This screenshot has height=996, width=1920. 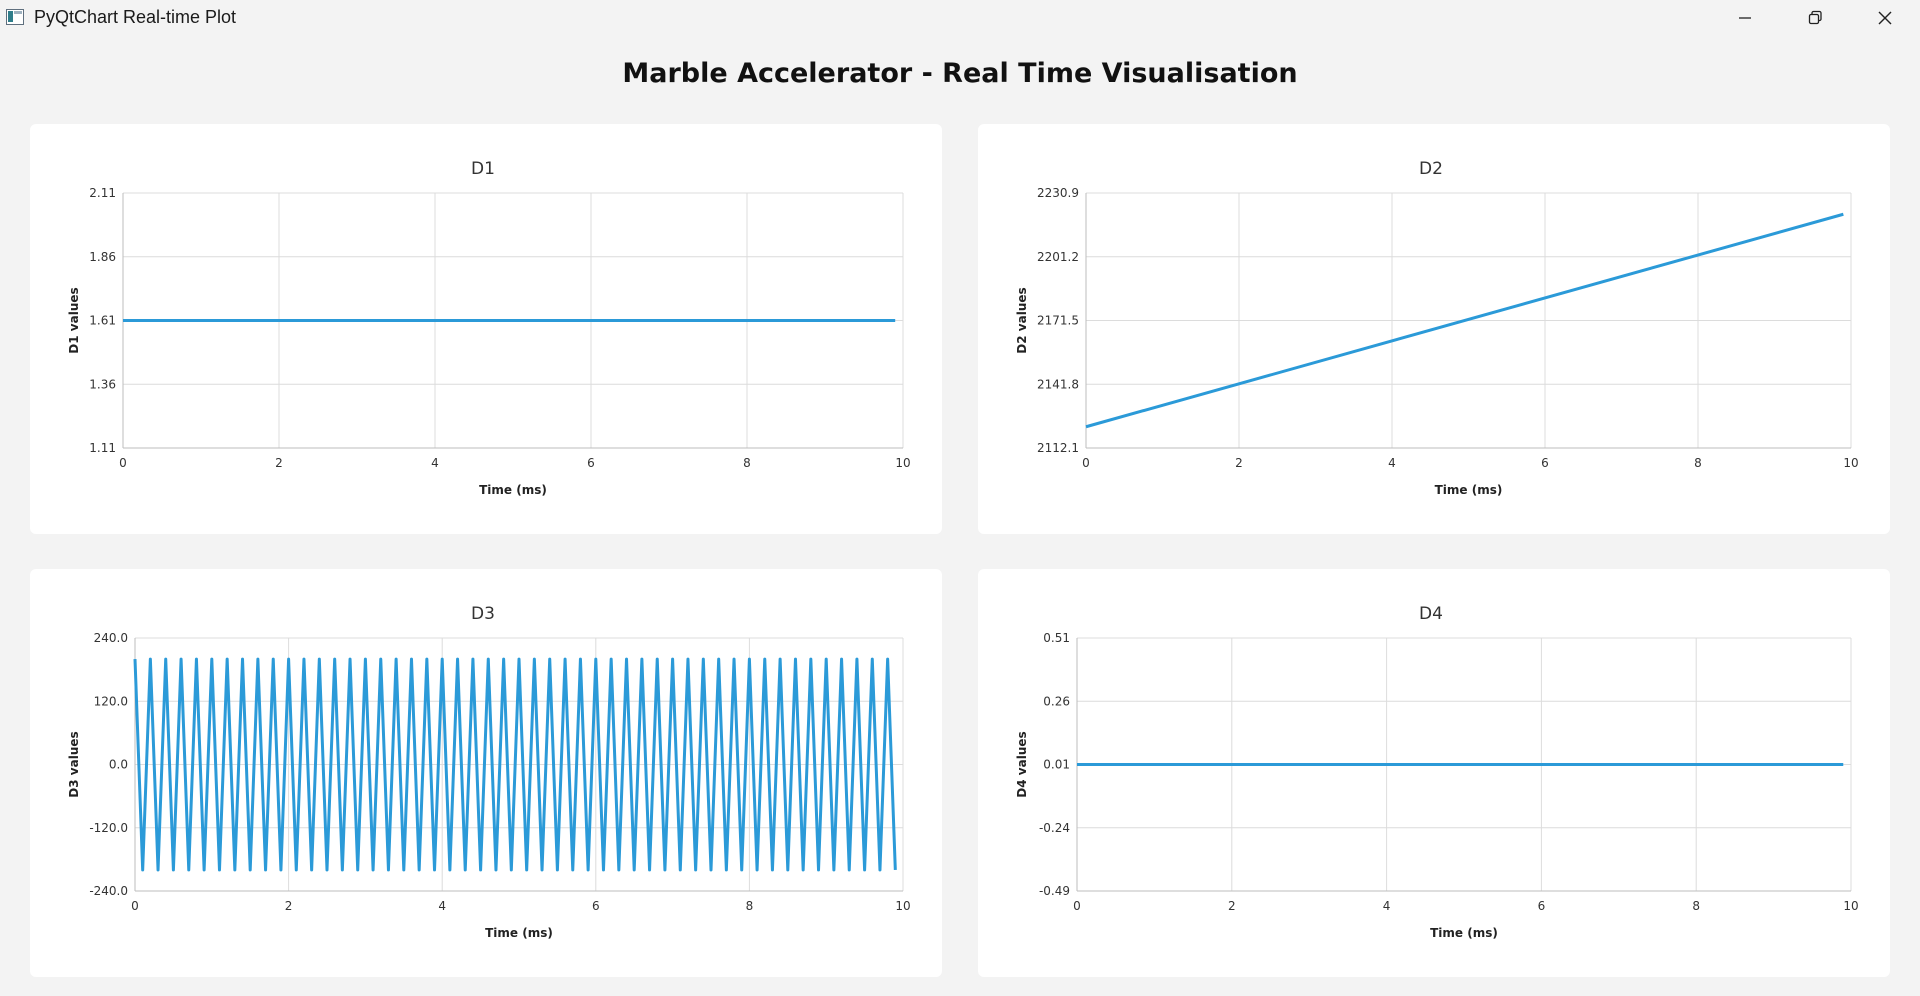 What do you see at coordinates (15, 17) in the screenshot?
I see `app-icon` at bounding box center [15, 17].